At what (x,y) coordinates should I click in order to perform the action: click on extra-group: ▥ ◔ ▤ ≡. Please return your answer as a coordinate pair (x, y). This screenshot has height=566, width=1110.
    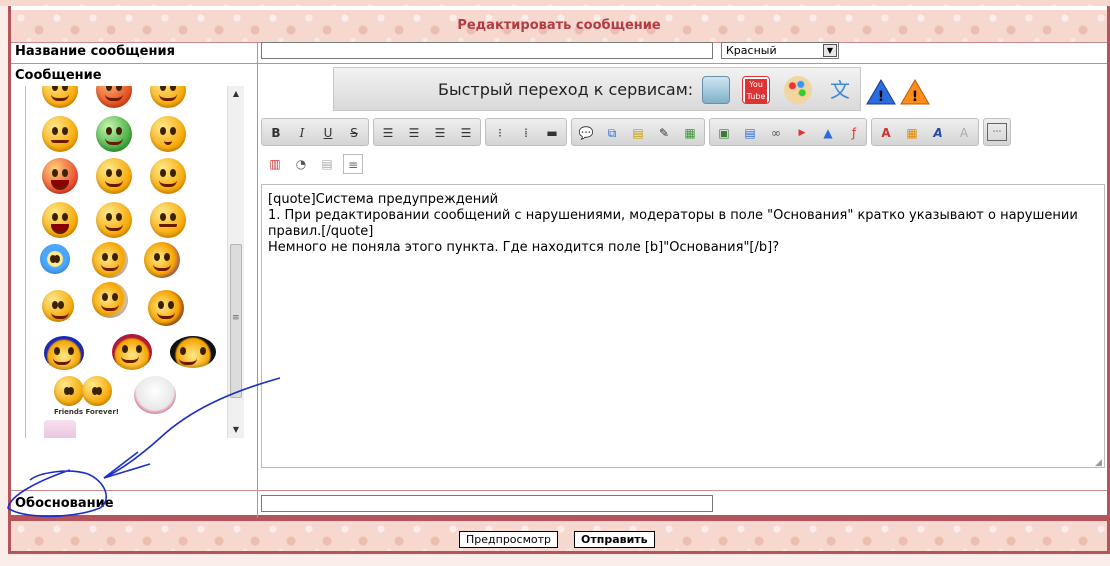
    Looking at the image, I should click on (316, 164).